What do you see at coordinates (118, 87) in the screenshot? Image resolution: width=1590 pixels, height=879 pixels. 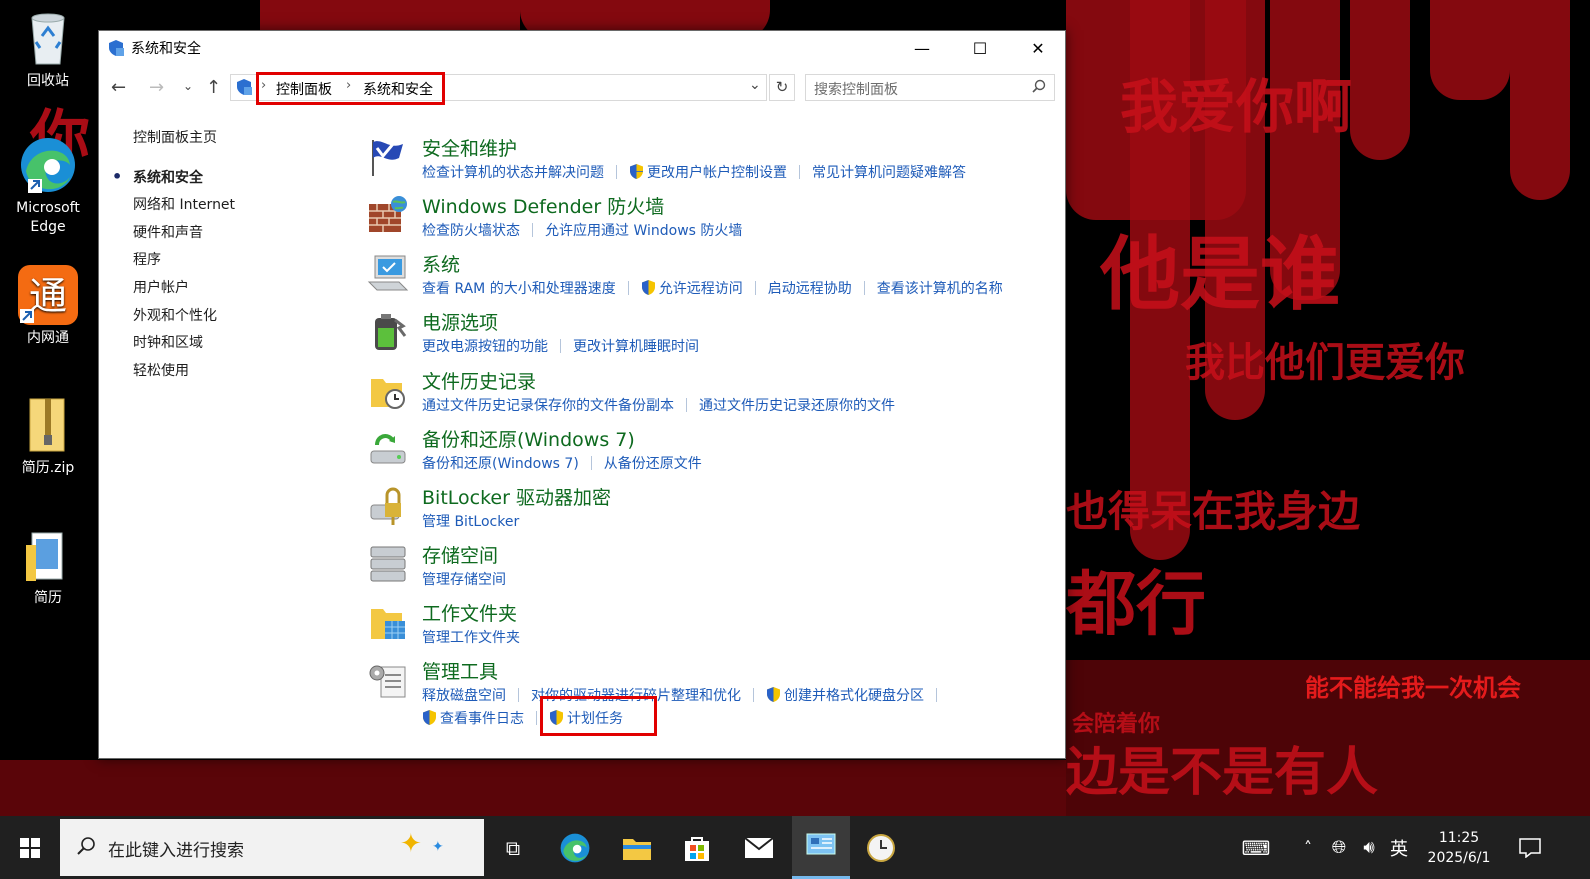 I see `back-arrow-icon: ←` at bounding box center [118, 87].